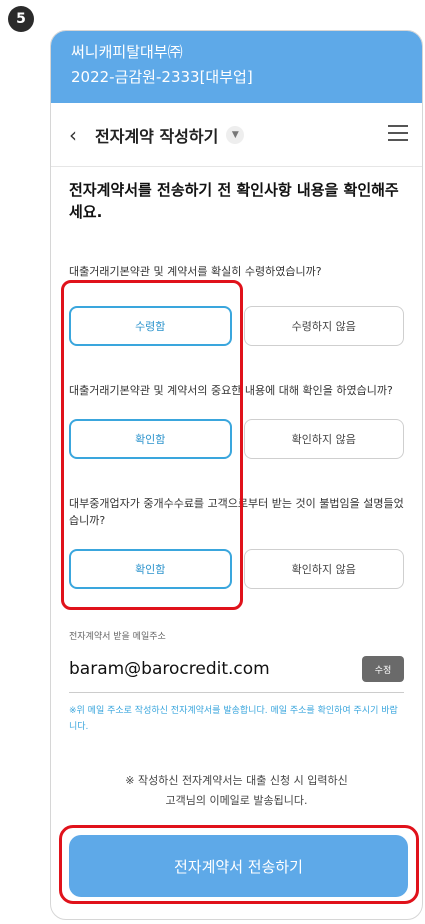 The height and width of the screenshot is (924, 425). What do you see at coordinates (162, 77) in the screenshot?
I see `registration-number: 2022-금감원-2333[대부업]` at bounding box center [162, 77].